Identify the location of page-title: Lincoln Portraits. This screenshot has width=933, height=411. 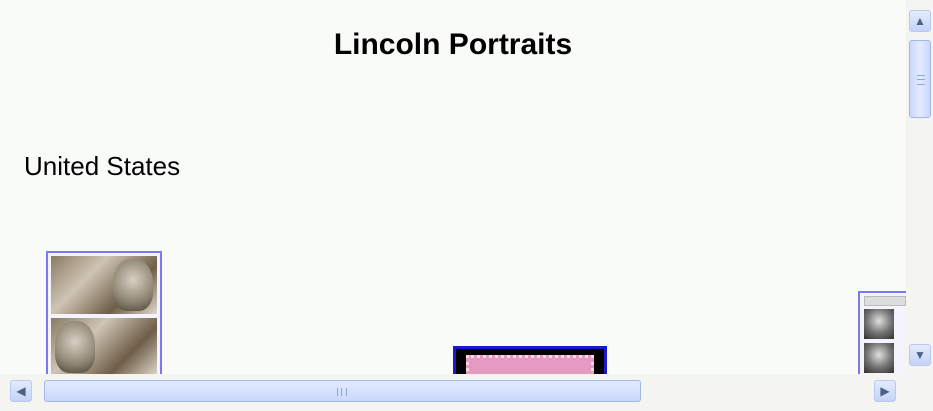
(453, 44).